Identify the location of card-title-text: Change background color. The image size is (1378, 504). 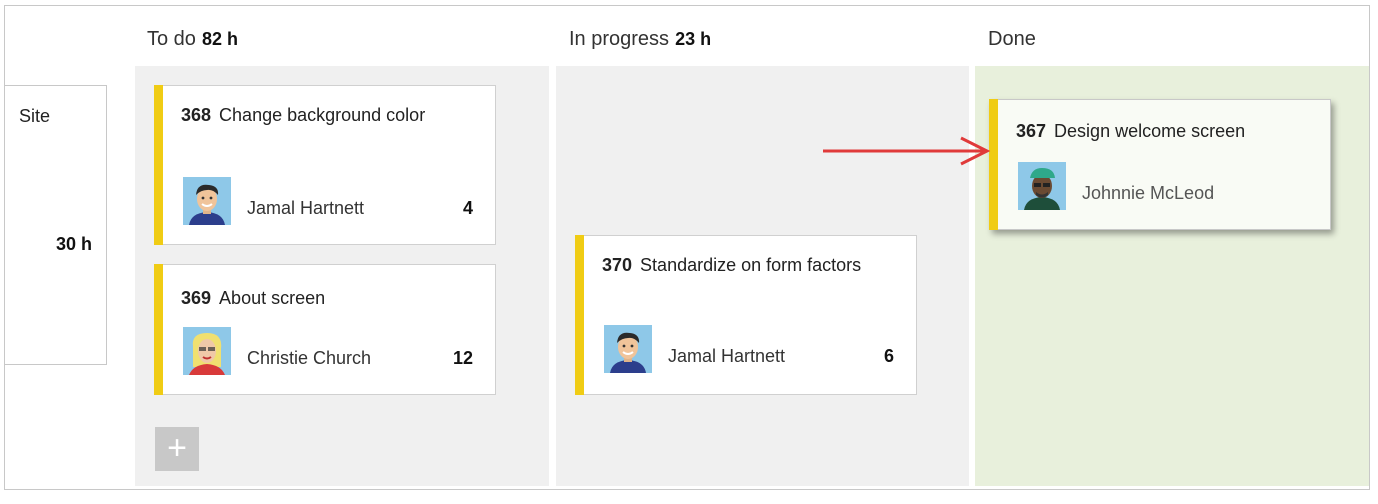
(322, 115).